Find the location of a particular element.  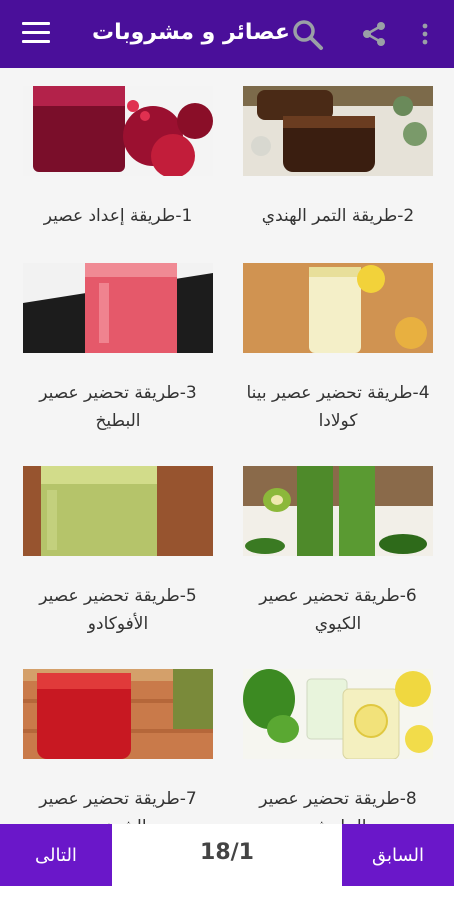

recipe-card: 3-طريقة تحضير عصير البطيخ is located at coordinates (118, 349).